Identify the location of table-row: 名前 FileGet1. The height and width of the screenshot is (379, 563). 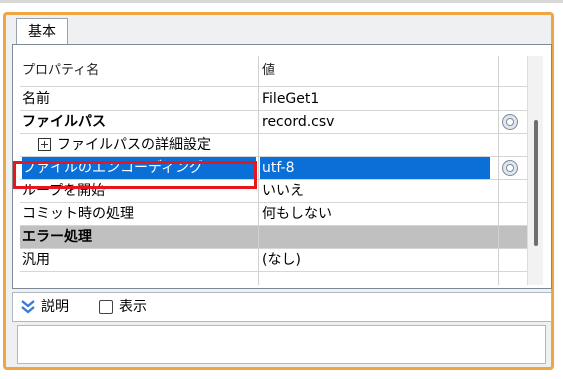
(280, 99).